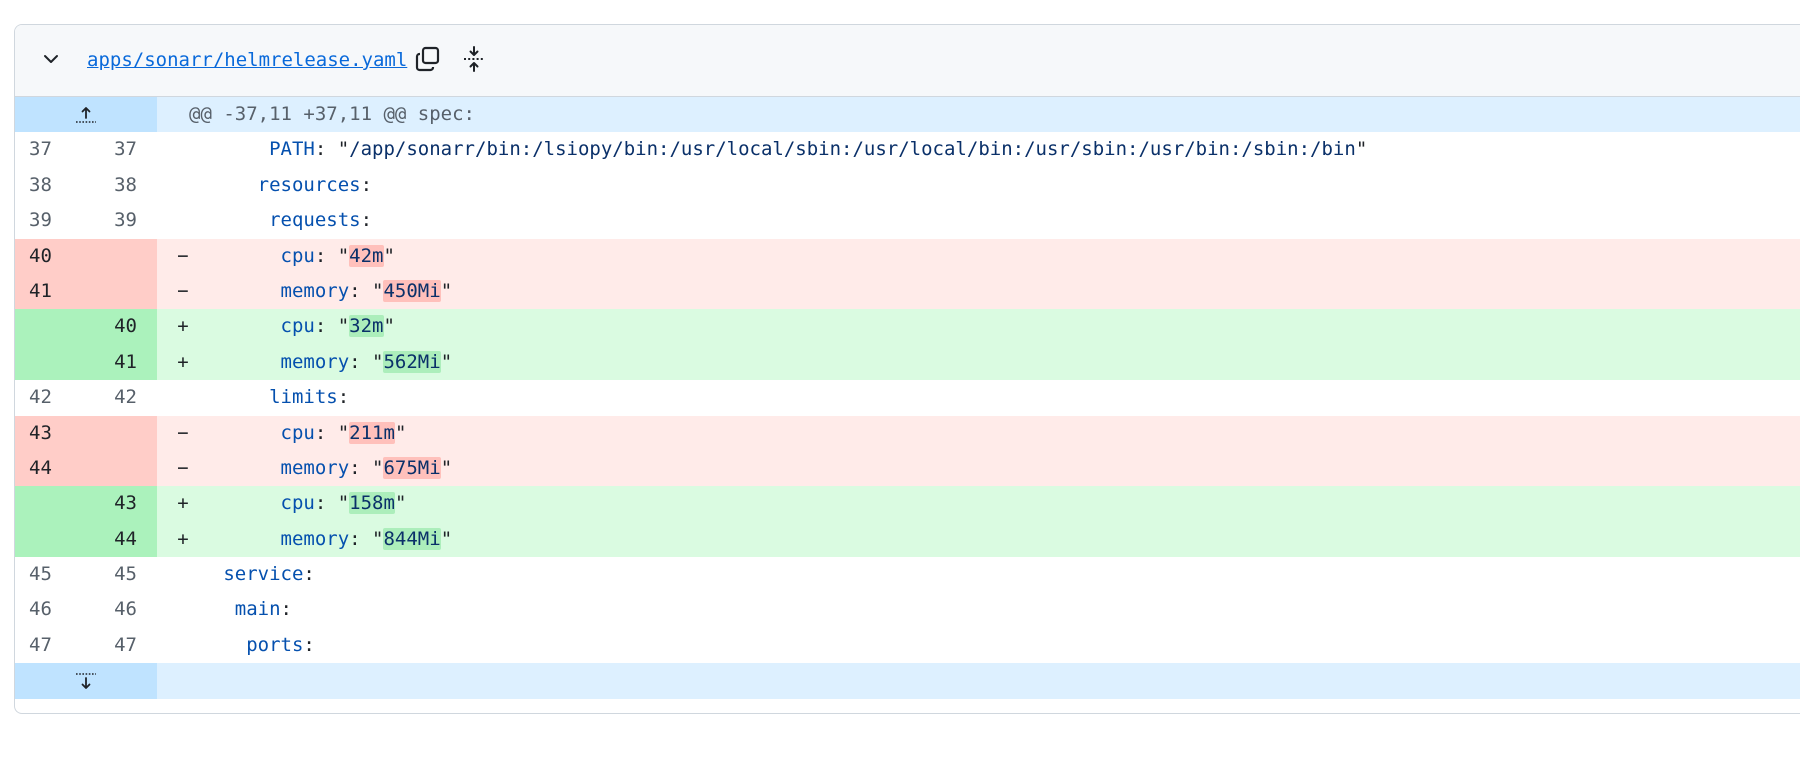 The width and height of the screenshot is (1800, 764). Describe the element at coordinates (372, 432) in the screenshot. I see `yaml-value: 211m` at that location.